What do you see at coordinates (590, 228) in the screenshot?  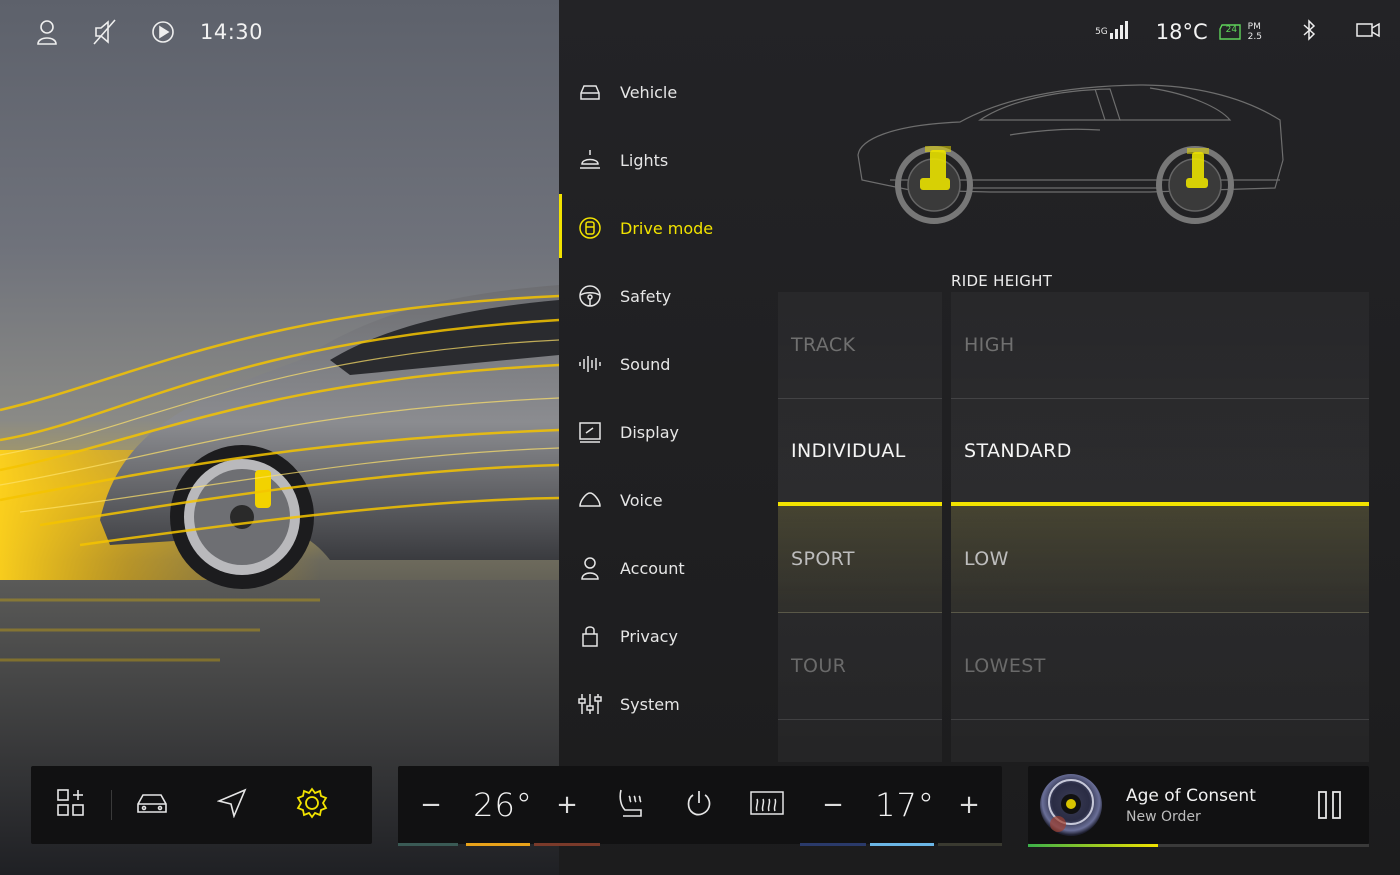 I see `drive-mode-icon` at bounding box center [590, 228].